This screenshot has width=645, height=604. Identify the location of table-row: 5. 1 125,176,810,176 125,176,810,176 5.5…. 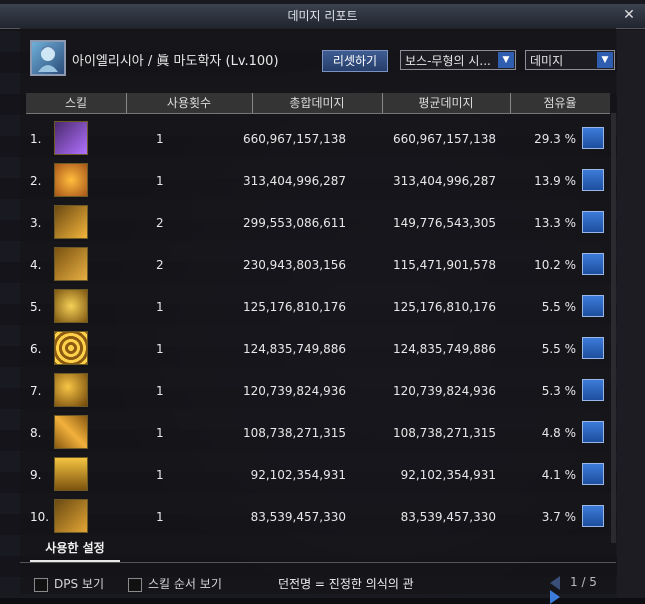
(318, 306).